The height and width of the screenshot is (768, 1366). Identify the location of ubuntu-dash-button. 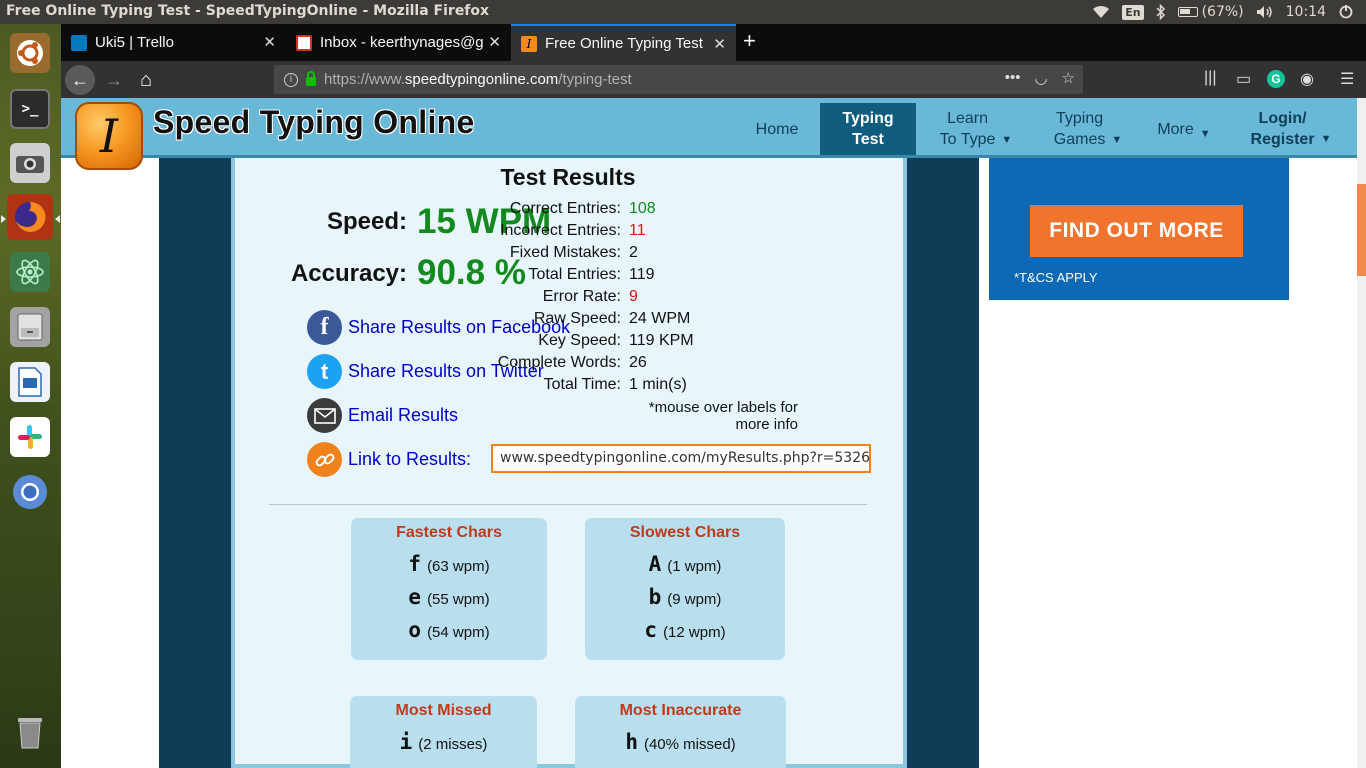
(30, 53).